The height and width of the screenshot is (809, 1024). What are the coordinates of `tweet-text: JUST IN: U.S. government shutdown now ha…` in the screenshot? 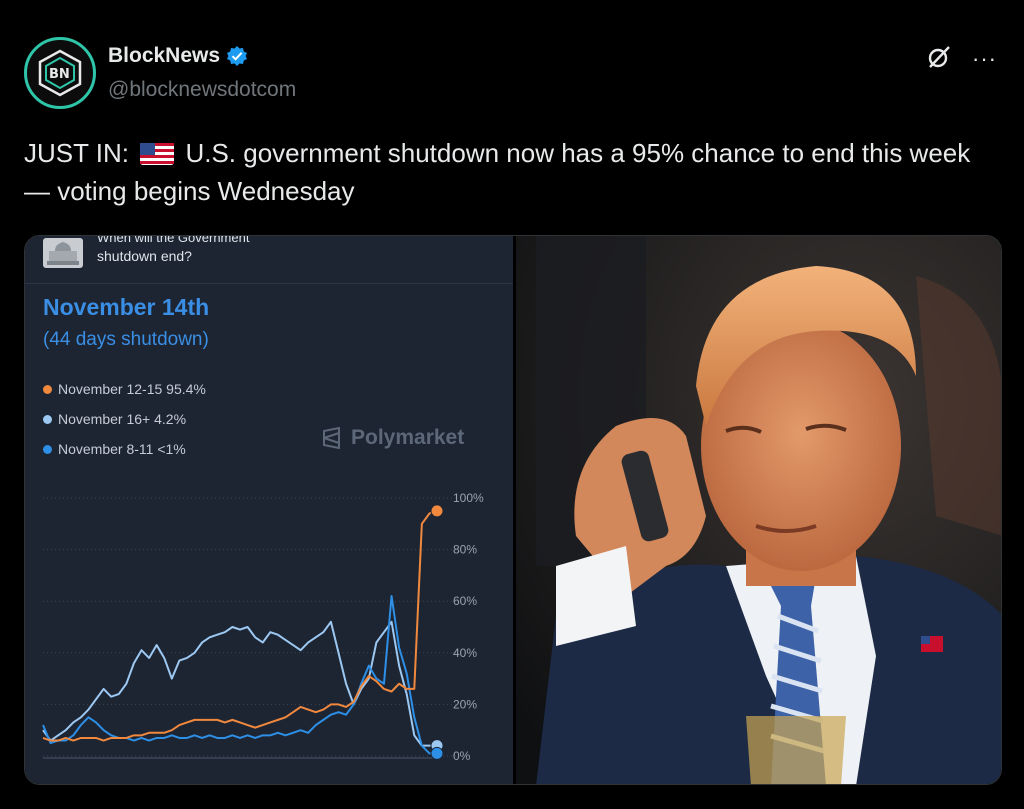 It's located at (509, 172).